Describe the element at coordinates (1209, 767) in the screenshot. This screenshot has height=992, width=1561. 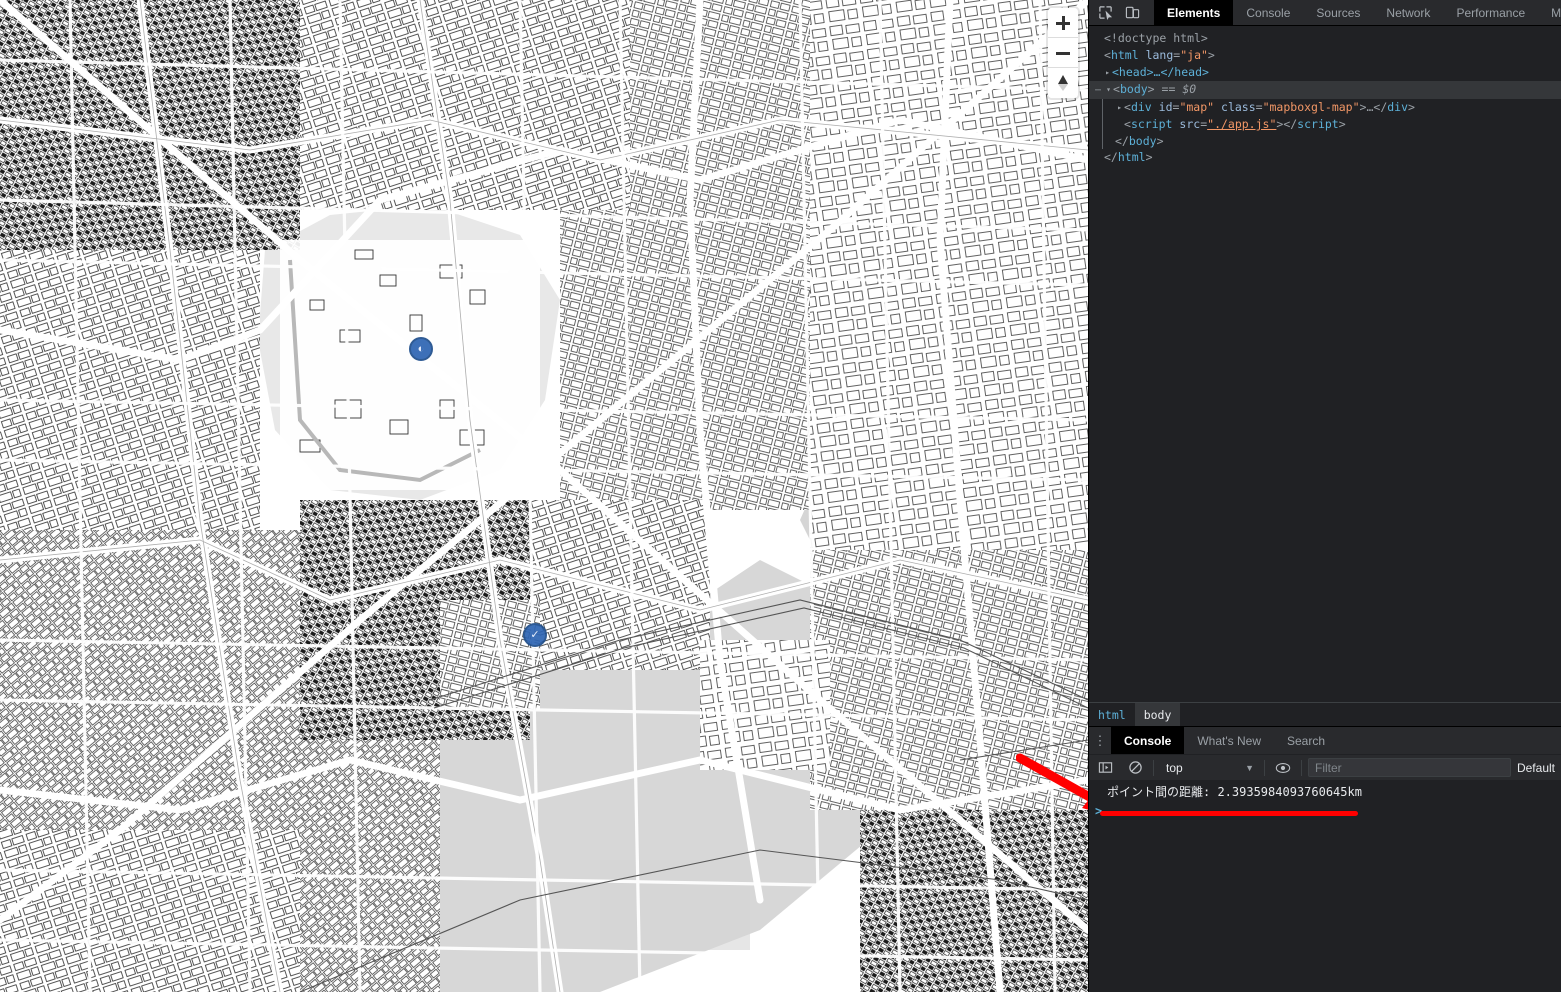
I see `console-context-selector: top ▼` at that location.